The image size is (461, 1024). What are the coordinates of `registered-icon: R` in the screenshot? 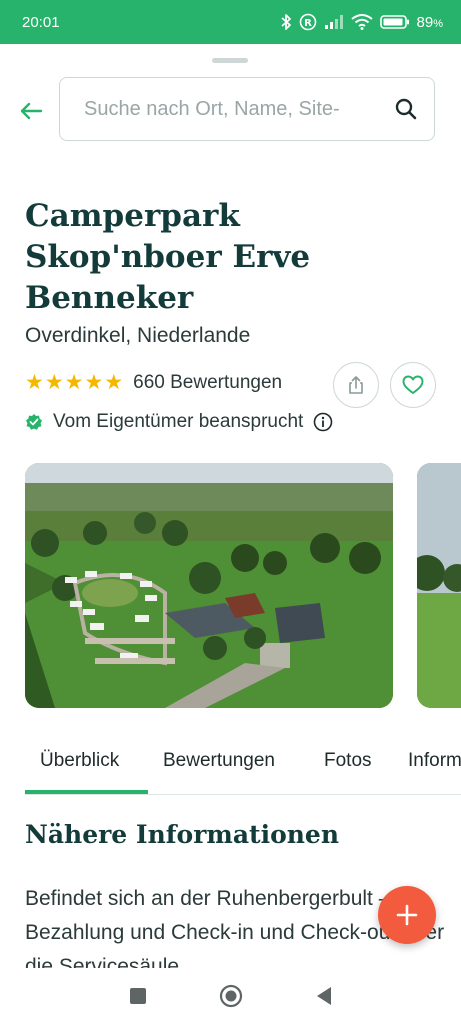 It's located at (307, 22).